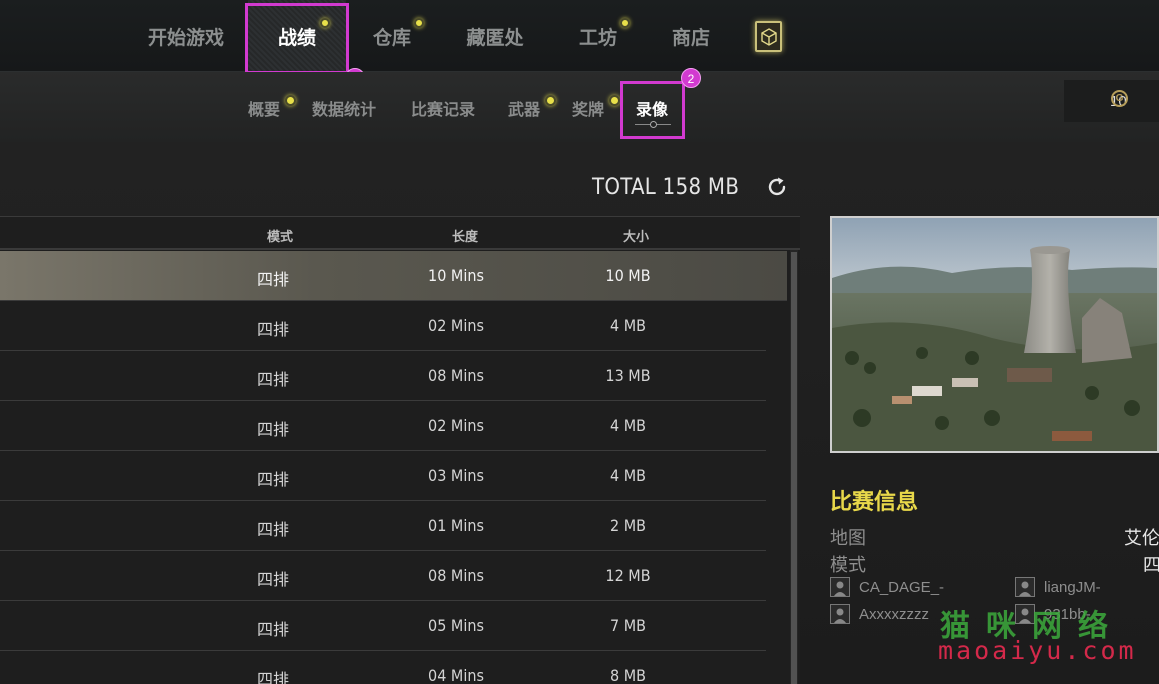 Image resolution: width=1159 pixels, height=684 pixels. Describe the element at coordinates (383, 626) in the screenshot. I see `table-row: 四排 05 Mins 7 MB` at that location.